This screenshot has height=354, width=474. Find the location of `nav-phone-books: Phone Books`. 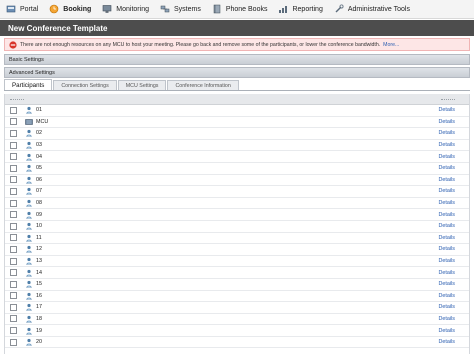

nav-phone-books: Phone Books is located at coordinates (239, 9).